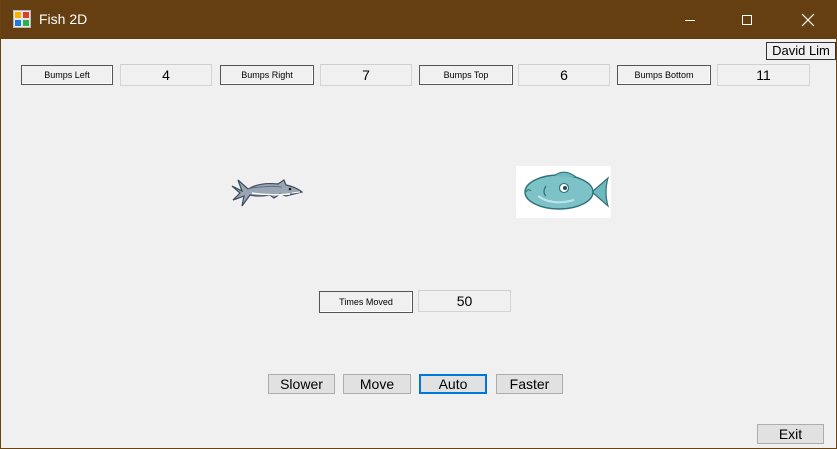  Describe the element at coordinates (267, 75) in the screenshot. I see `bumps-right-label: Bumps Right` at that location.